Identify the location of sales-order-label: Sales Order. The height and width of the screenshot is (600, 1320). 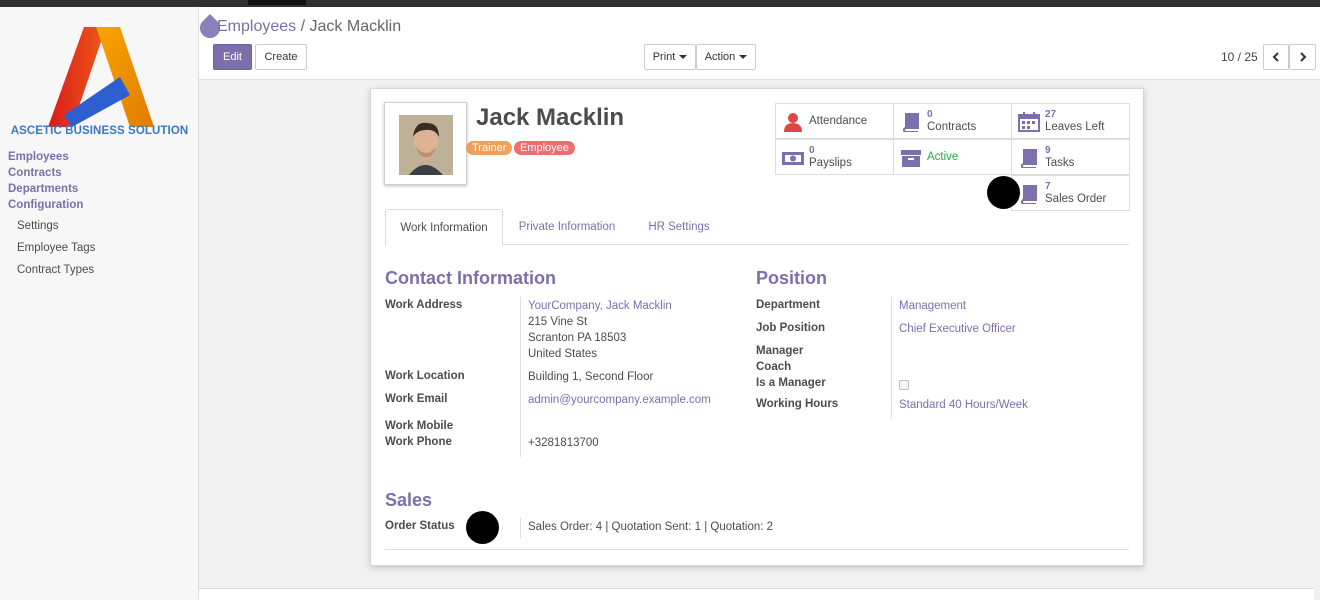
(1076, 199).